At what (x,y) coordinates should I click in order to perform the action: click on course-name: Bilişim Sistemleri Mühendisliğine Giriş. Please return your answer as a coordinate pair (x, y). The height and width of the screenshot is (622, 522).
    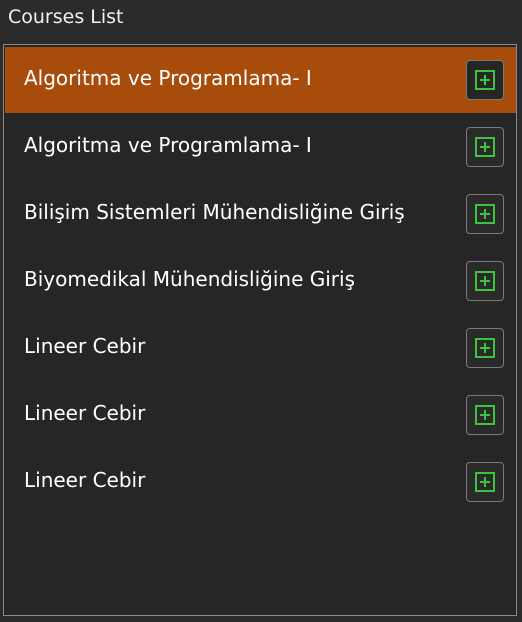
    Looking at the image, I should click on (214, 212).